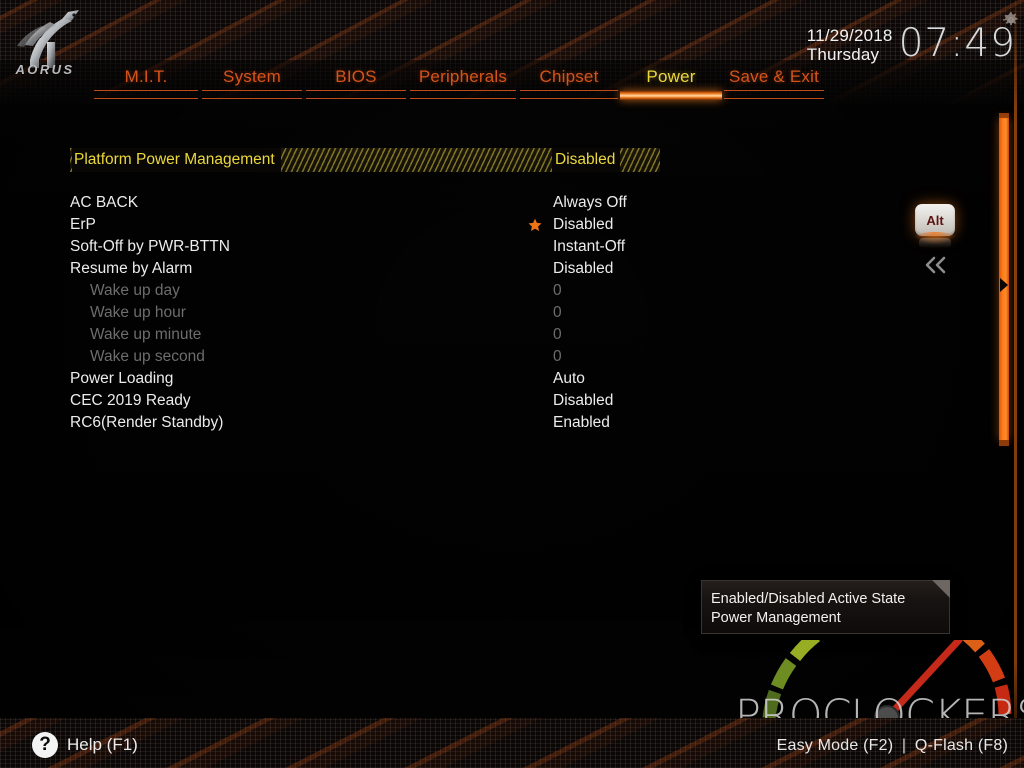  Describe the element at coordinates (370, 203) in the screenshot. I see `settings-row: AC BACK Always Off` at that location.